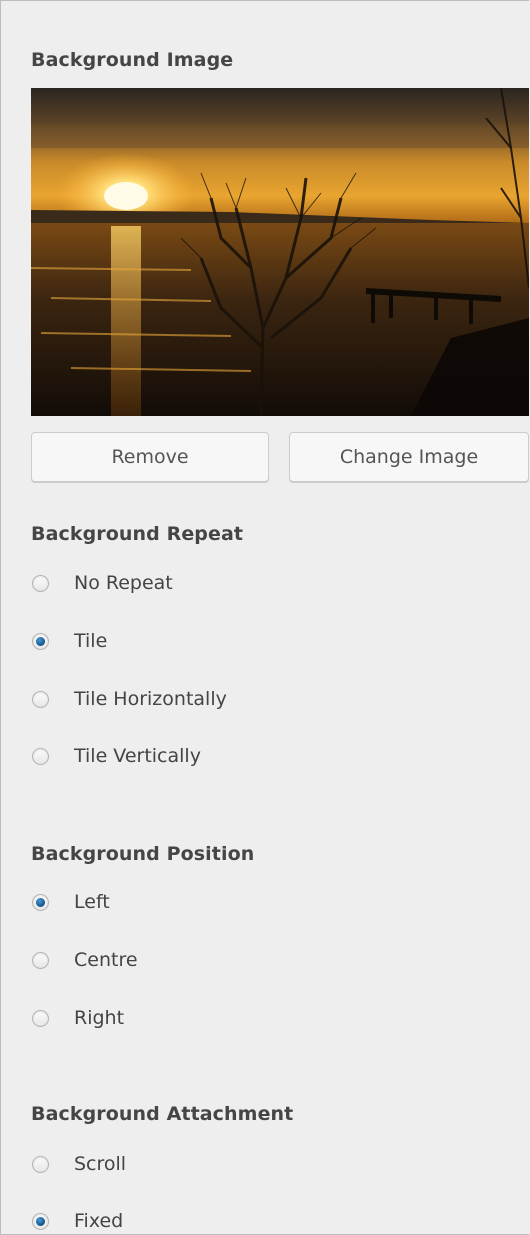 This screenshot has width=530, height=1235. I want to click on background-position-title: Background Position, so click(143, 854).